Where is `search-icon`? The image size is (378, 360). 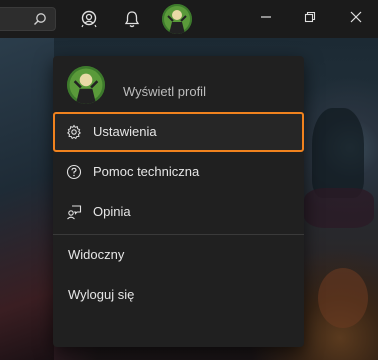
search-icon is located at coordinates (40, 19).